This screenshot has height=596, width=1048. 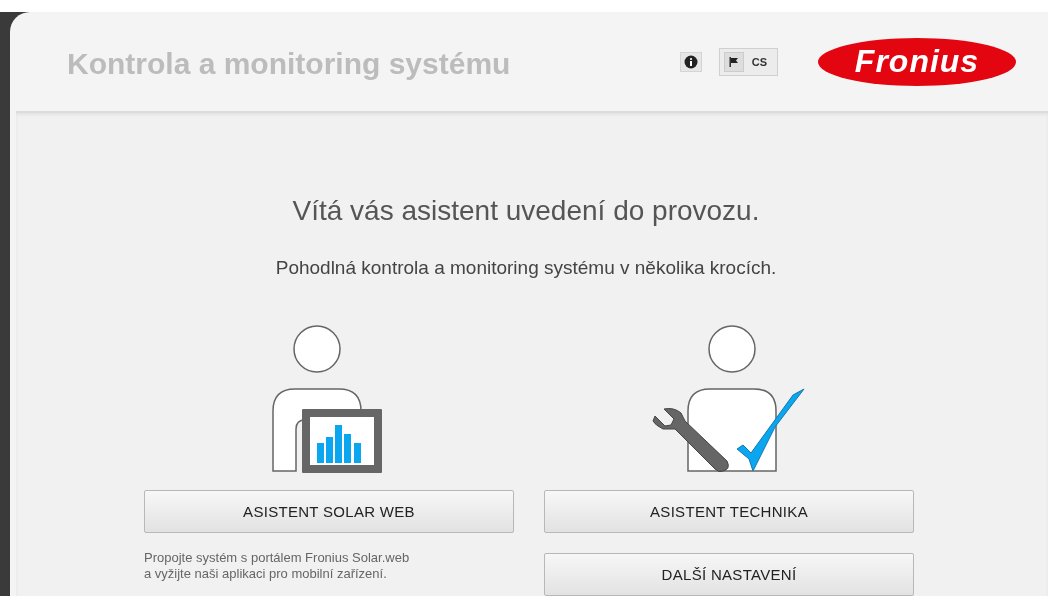 What do you see at coordinates (289, 63) in the screenshot?
I see `page-title: Kontrola a monitoring systému` at bounding box center [289, 63].